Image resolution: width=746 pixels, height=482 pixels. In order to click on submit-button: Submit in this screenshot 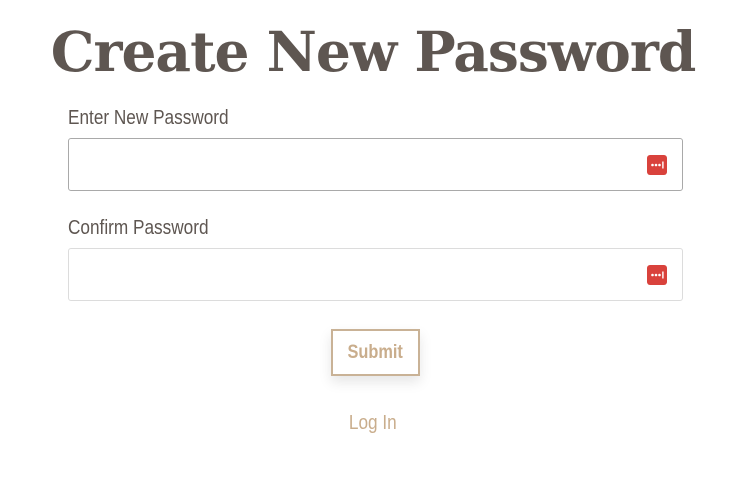, I will do `click(375, 352)`.